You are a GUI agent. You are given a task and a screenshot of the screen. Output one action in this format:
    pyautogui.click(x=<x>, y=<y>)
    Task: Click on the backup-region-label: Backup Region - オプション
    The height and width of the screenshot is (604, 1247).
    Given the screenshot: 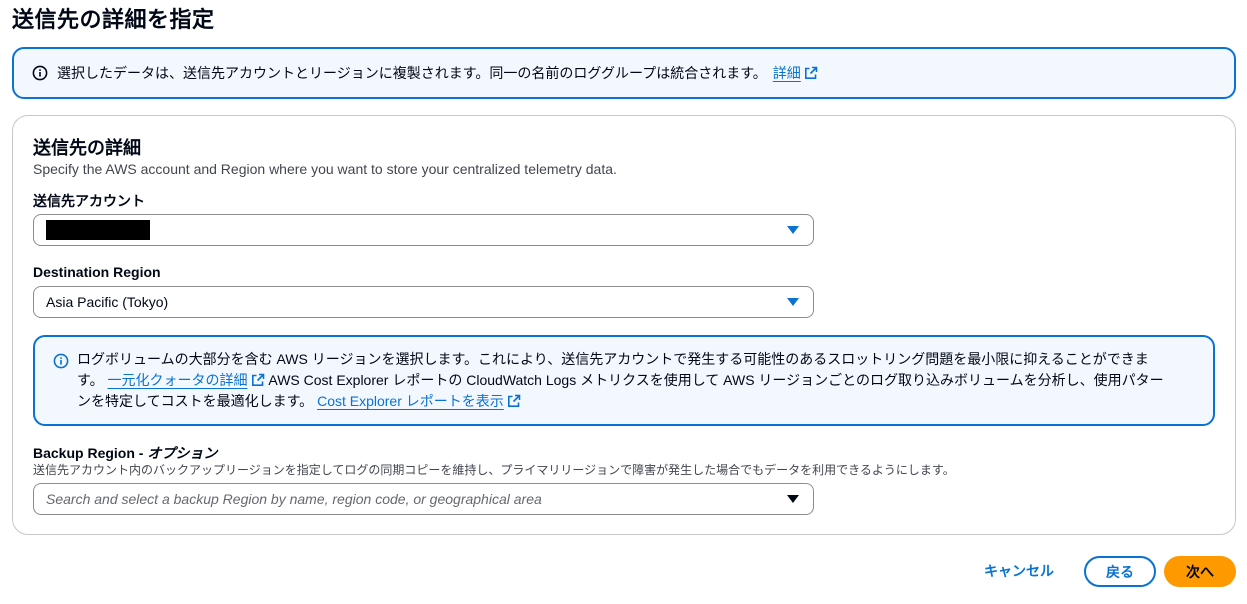 What is the action you would take?
    pyautogui.click(x=125, y=453)
    